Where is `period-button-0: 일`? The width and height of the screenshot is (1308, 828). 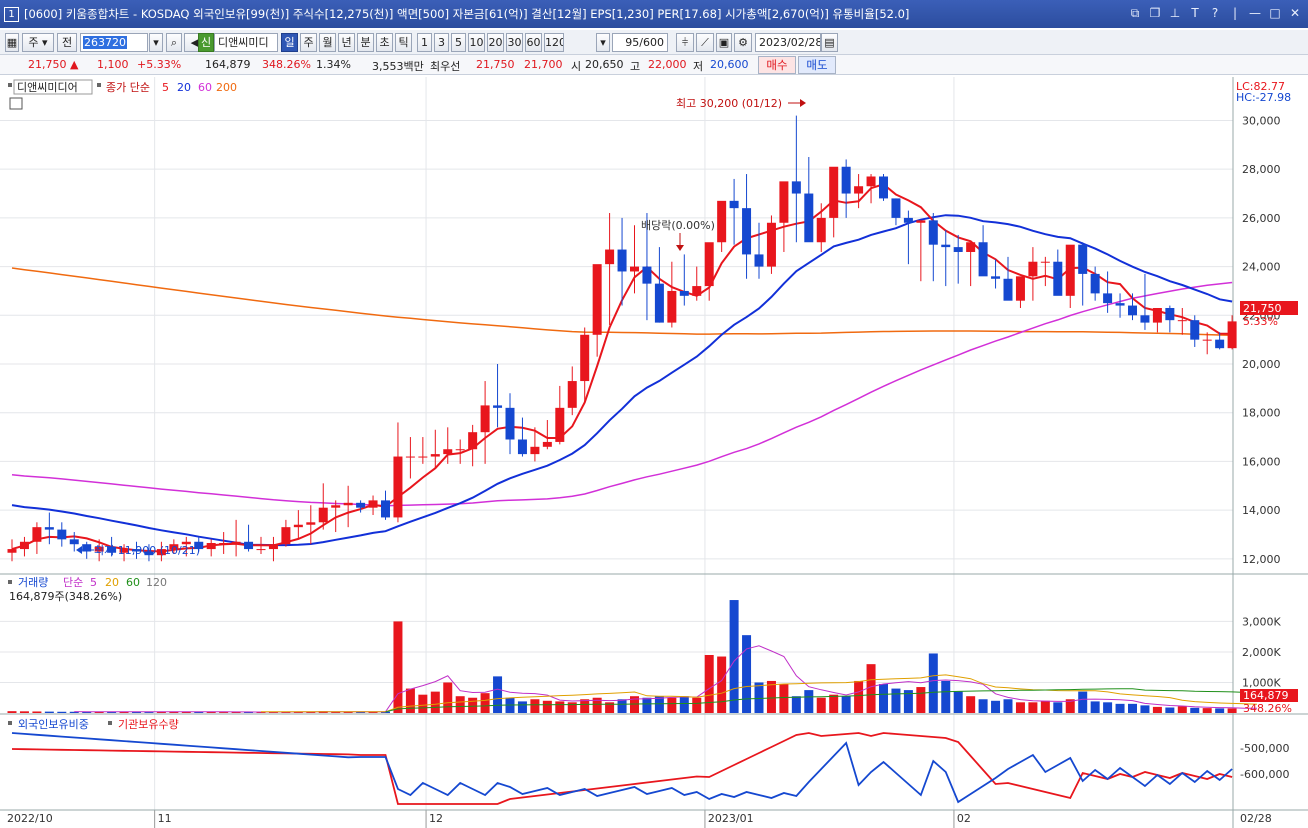 period-button-0: 일 is located at coordinates (289, 42).